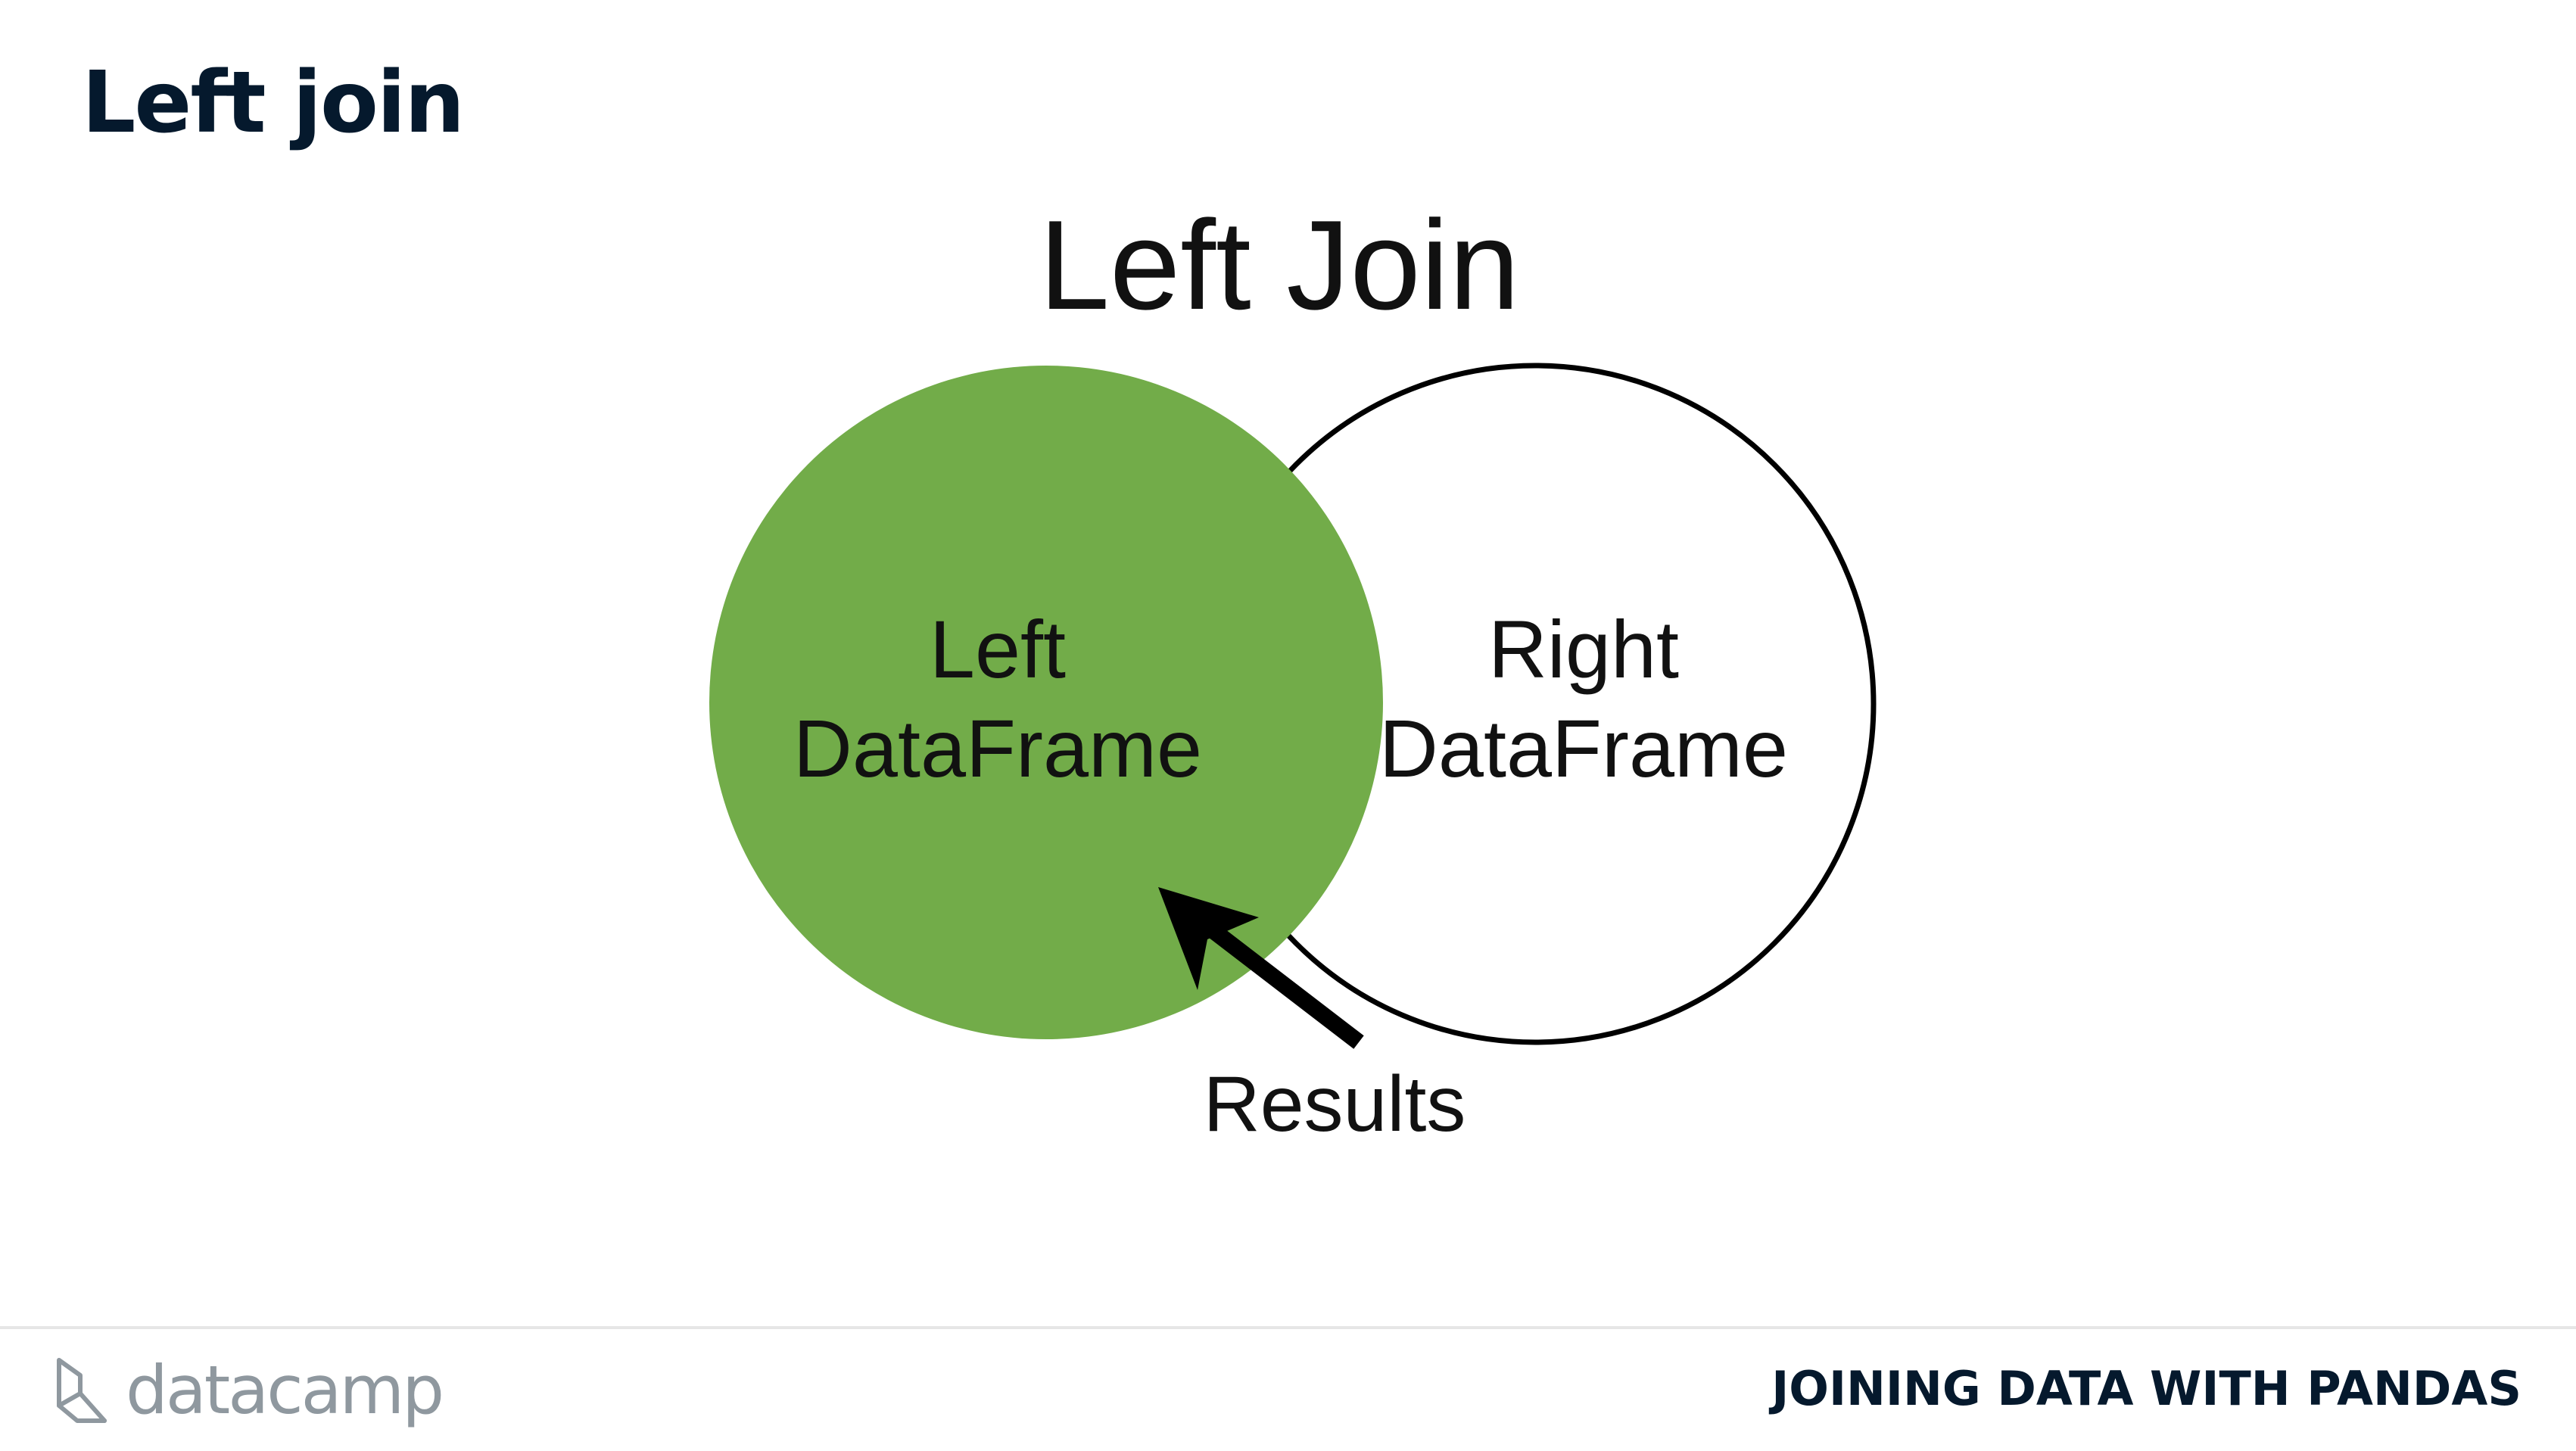 This screenshot has width=2576, height=1451. Describe the element at coordinates (82, 1390) in the screenshot. I see `datacamp-logo-icon` at that location.